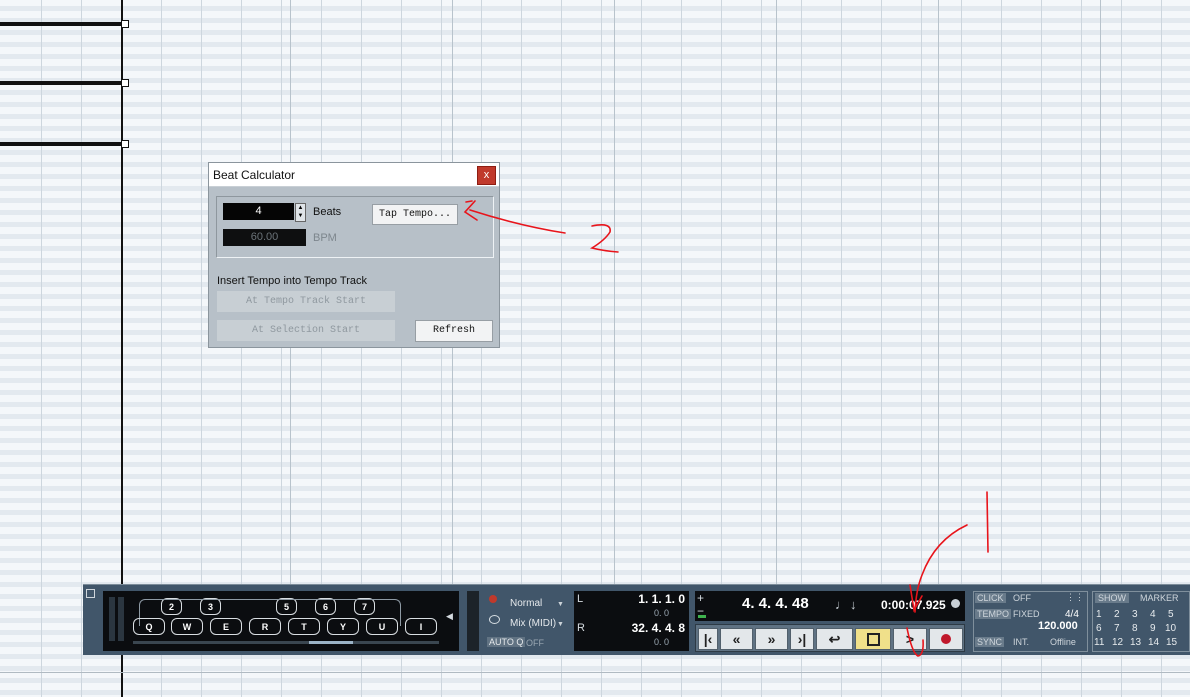 This screenshot has width=1190, height=697. I want to click on virtual-keyboard: 2 3 5 6 7 Q W E R T Y U I ◀, so click(281, 621).